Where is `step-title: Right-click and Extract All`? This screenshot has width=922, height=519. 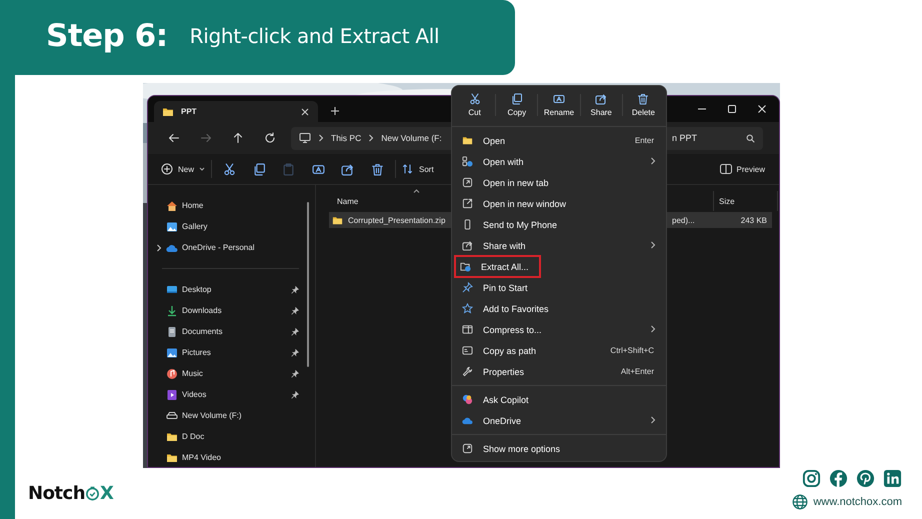 step-title: Right-click and Extract All is located at coordinates (315, 36).